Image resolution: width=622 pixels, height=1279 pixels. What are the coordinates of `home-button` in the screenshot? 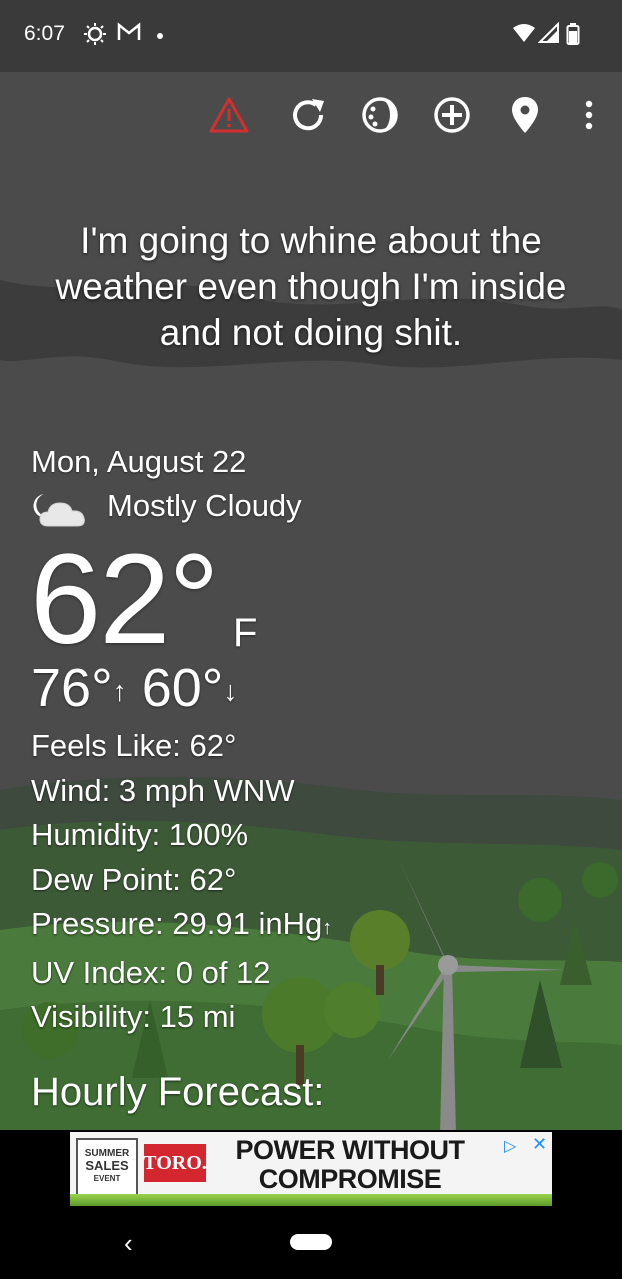 It's located at (311, 1242).